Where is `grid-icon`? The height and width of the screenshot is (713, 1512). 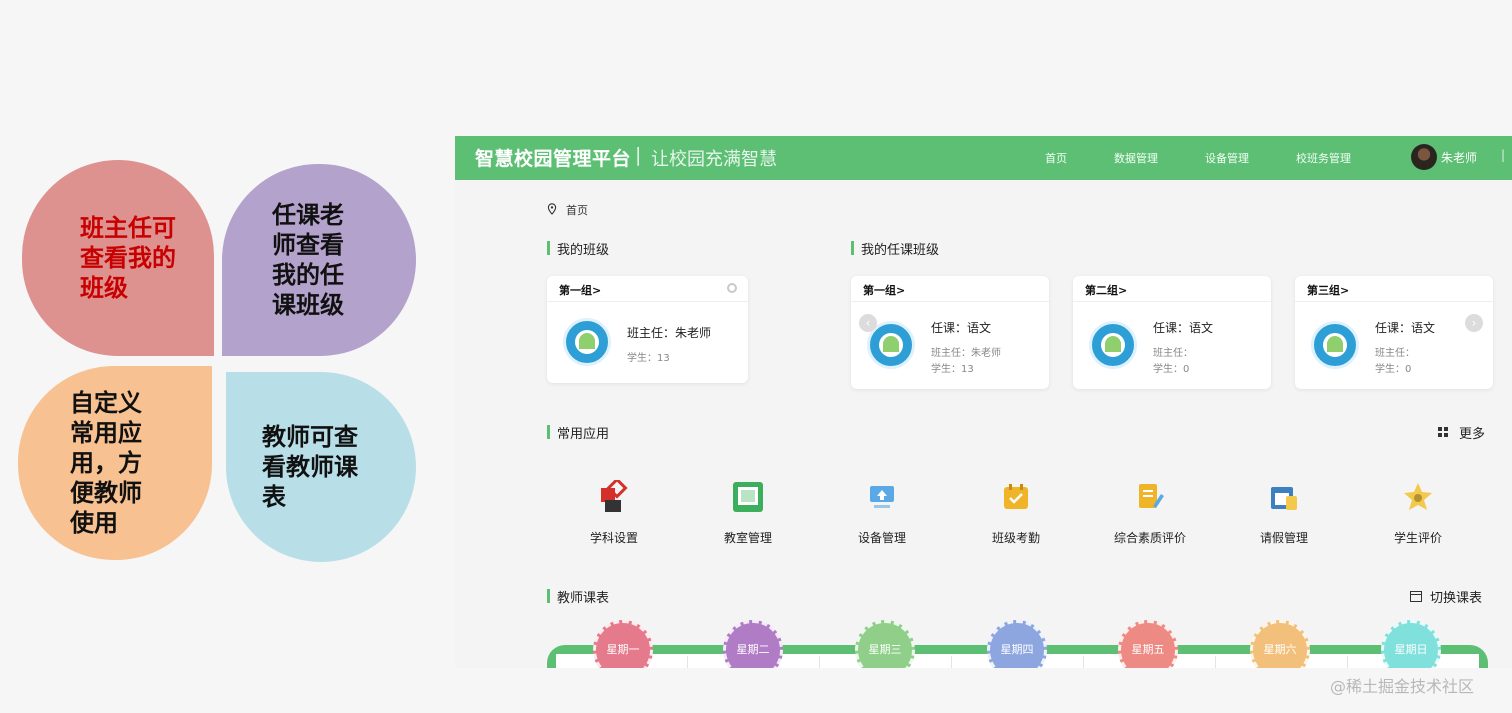 grid-icon is located at coordinates (1443, 432).